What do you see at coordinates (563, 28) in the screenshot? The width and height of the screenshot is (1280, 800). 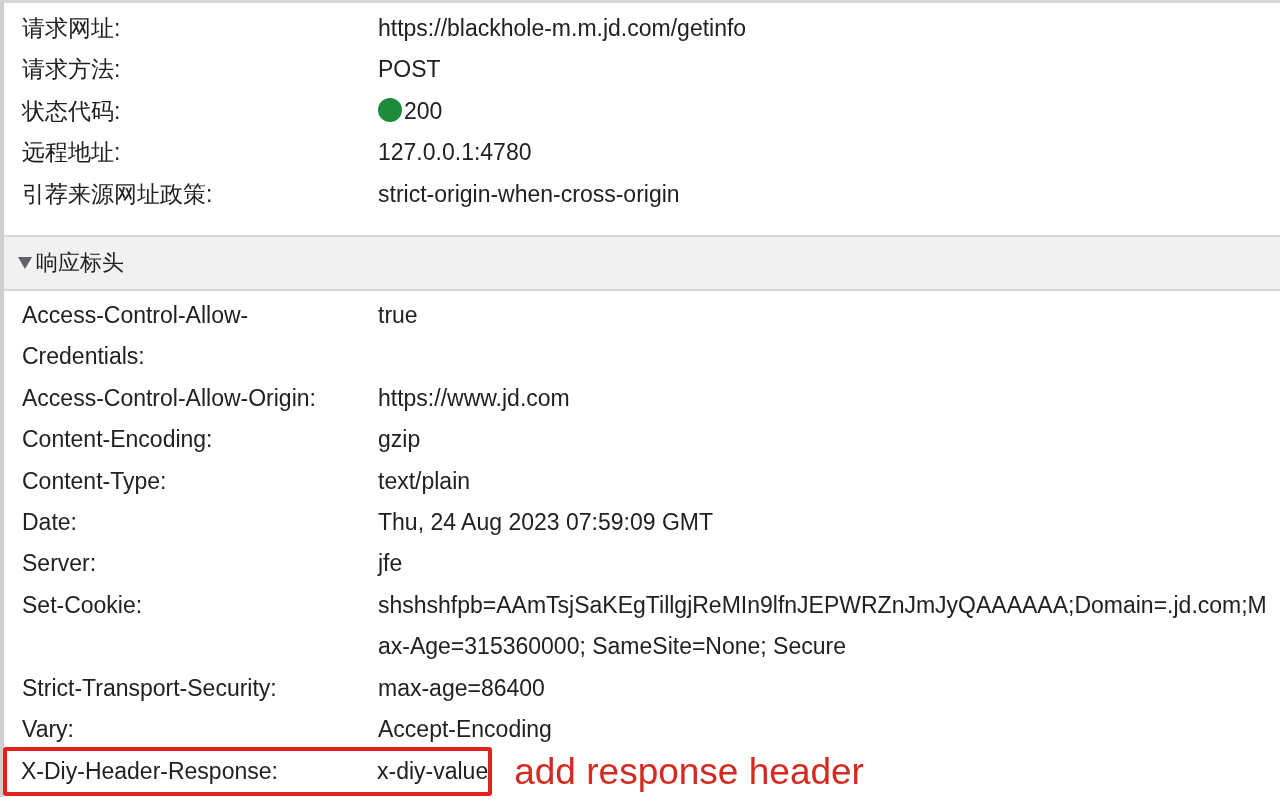 I see `header-value: https://blackhole-m.m.jd.com/getinfo` at bounding box center [563, 28].